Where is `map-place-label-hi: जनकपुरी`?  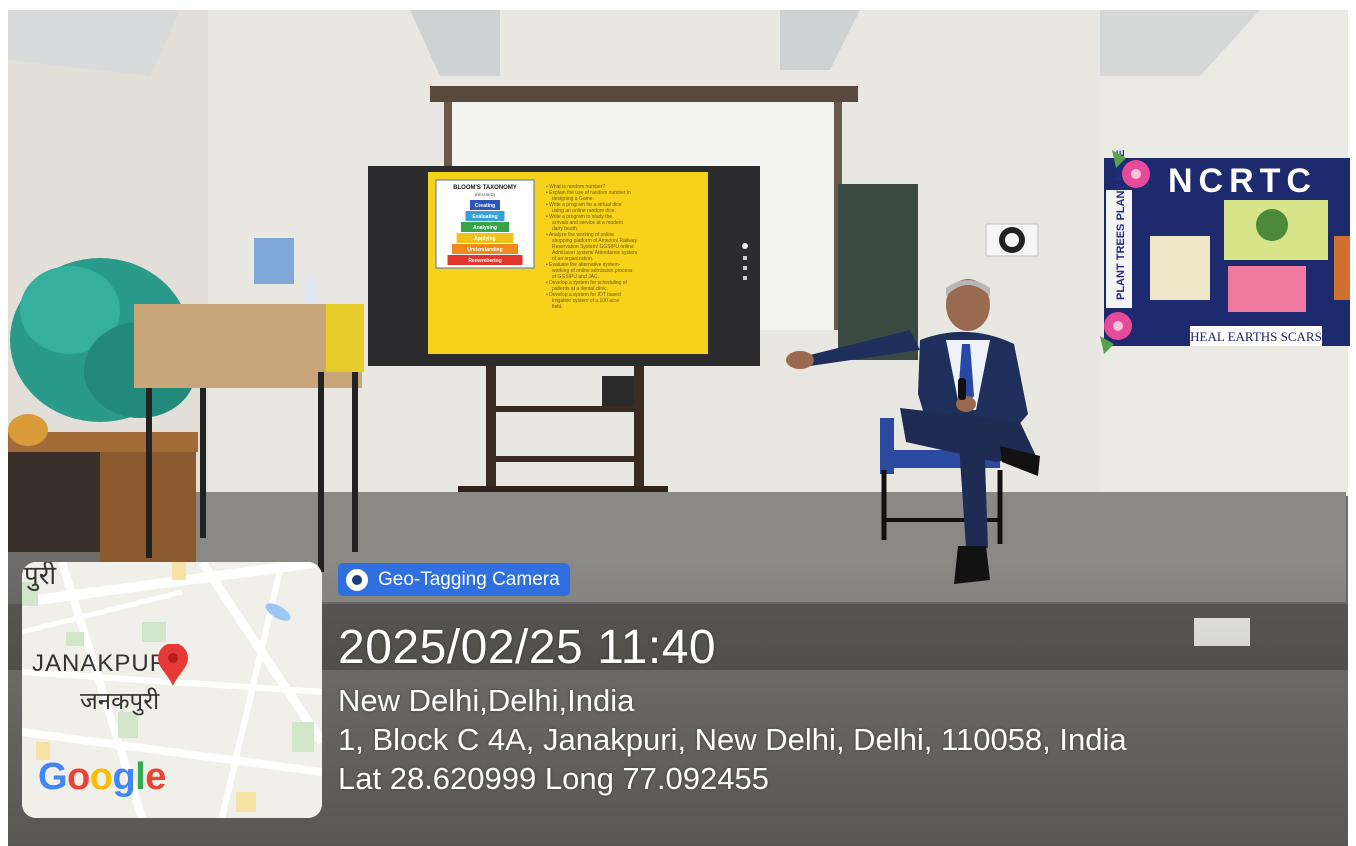
map-place-label-hi: जनकपुरी is located at coordinates (120, 701).